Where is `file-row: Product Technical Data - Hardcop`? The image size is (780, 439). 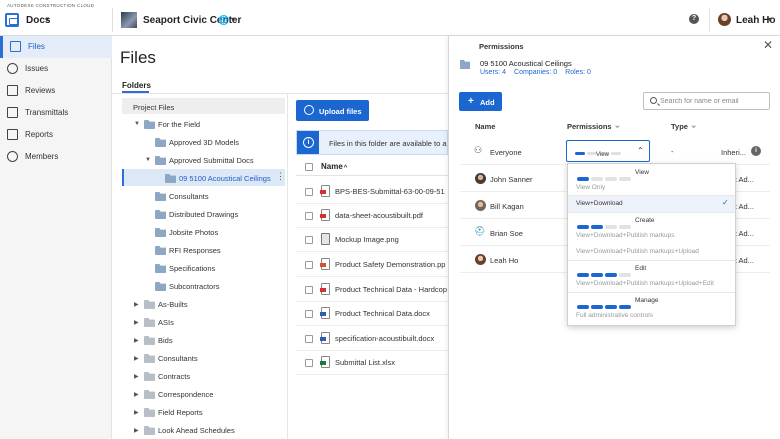
file-row: Product Technical Data - Hardcop is located at coordinates (372, 290).